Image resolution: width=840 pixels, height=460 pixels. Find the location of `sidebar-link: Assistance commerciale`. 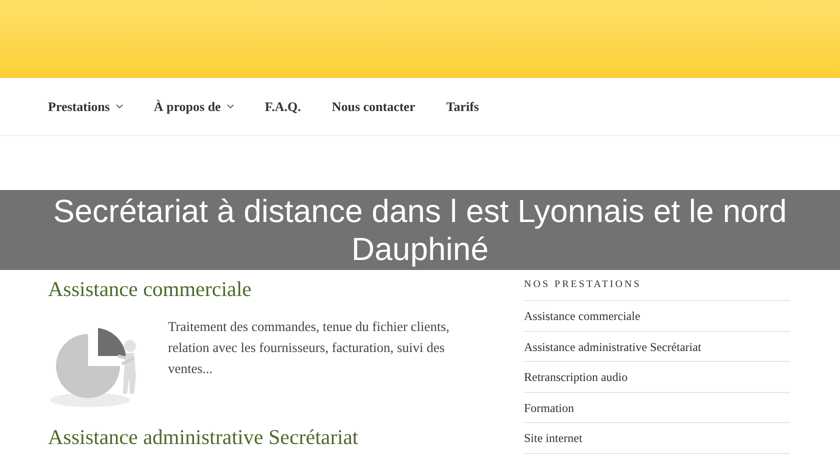

sidebar-link: Assistance commerciale is located at coordinates (657, 316).